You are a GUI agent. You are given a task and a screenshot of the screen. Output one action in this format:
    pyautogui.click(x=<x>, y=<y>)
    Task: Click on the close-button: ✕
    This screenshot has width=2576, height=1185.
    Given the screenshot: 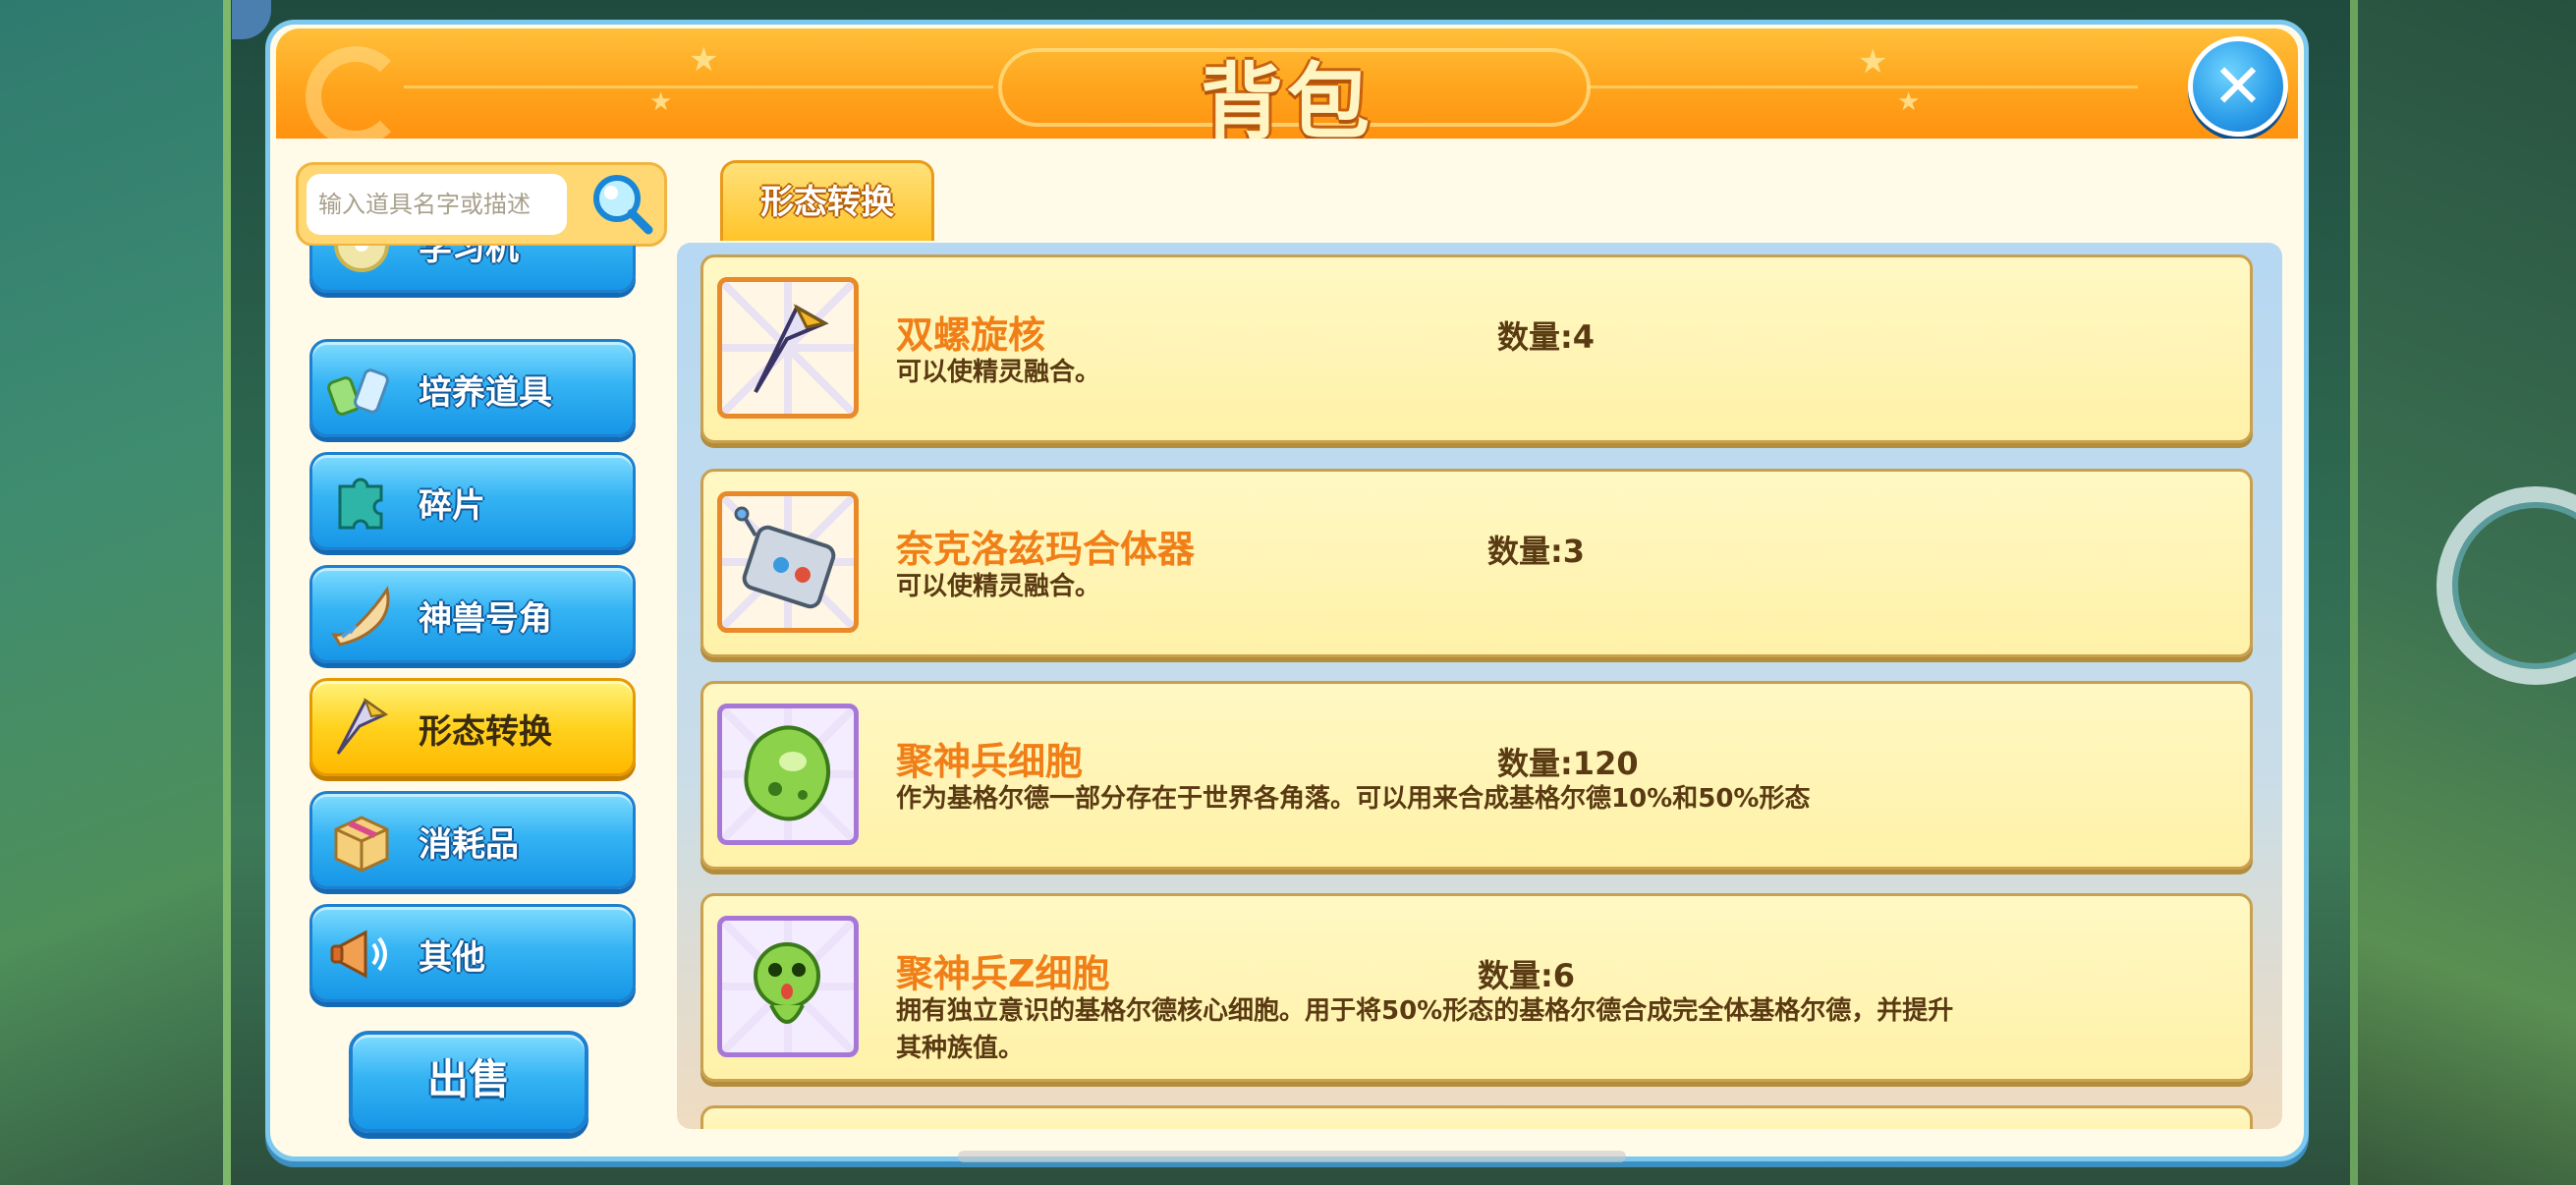 What is the action you would take?
    pyautogui.click(x=2238, y=87)
    